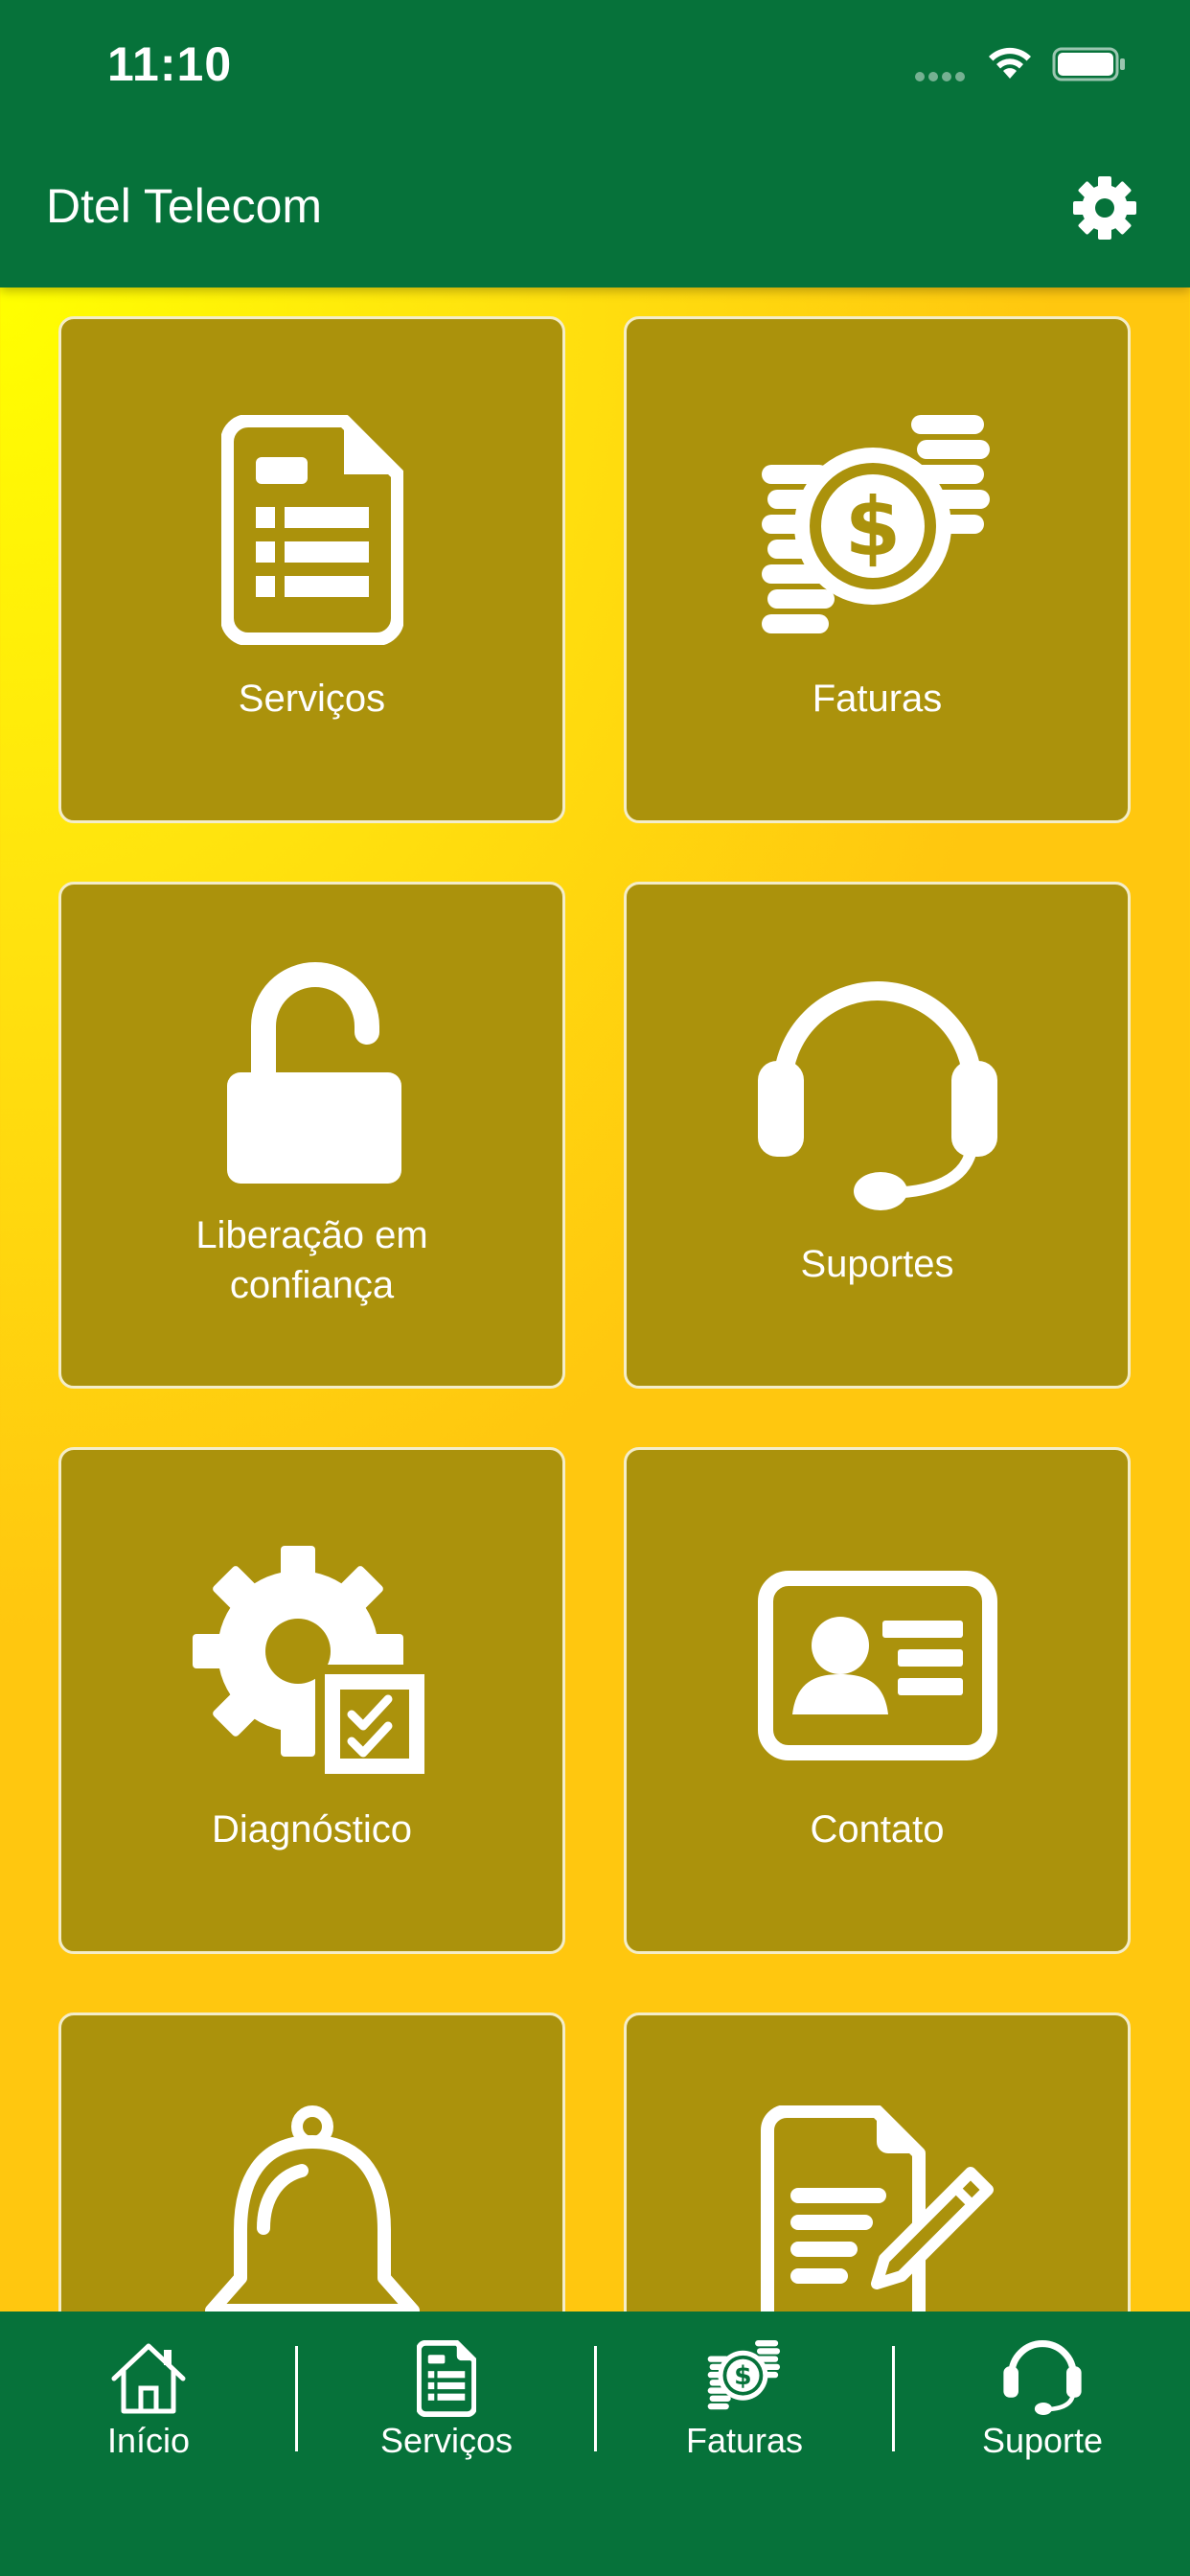 The width and height of the screenshot is (1190, 2576). I want to click on tile-contrato, so click(878, 2162).